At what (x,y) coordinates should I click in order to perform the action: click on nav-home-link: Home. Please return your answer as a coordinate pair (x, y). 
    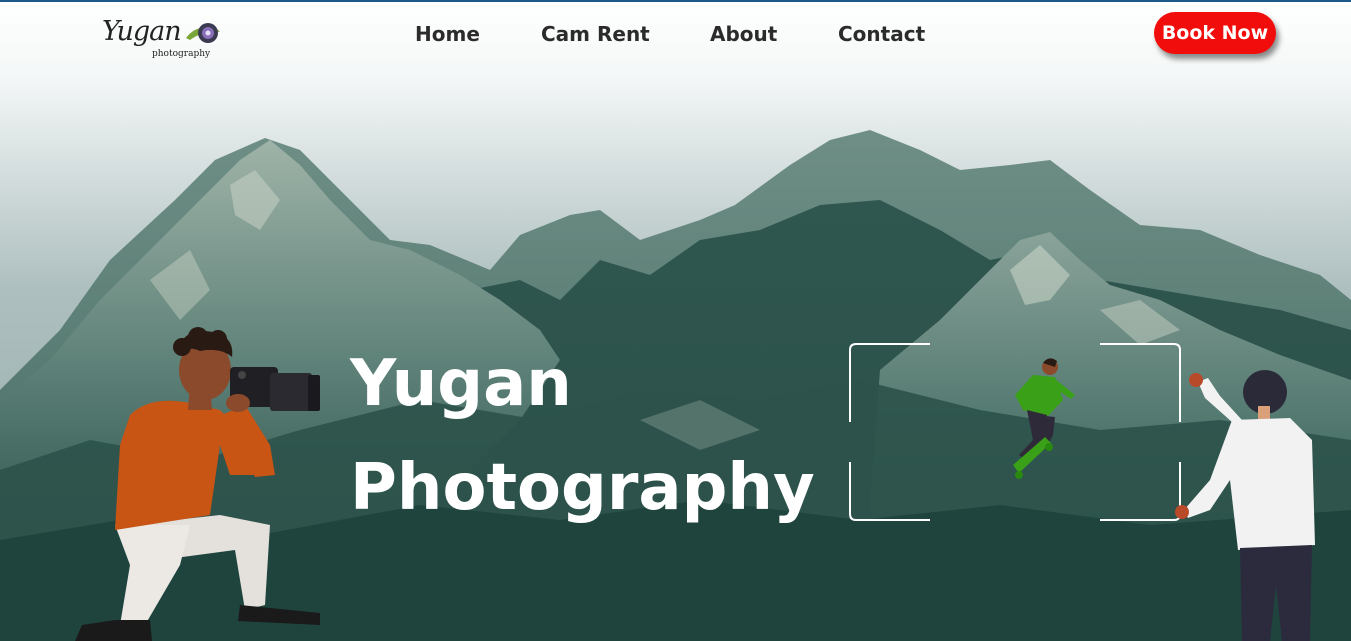
    Looking at the image, I should click on (447, 34).